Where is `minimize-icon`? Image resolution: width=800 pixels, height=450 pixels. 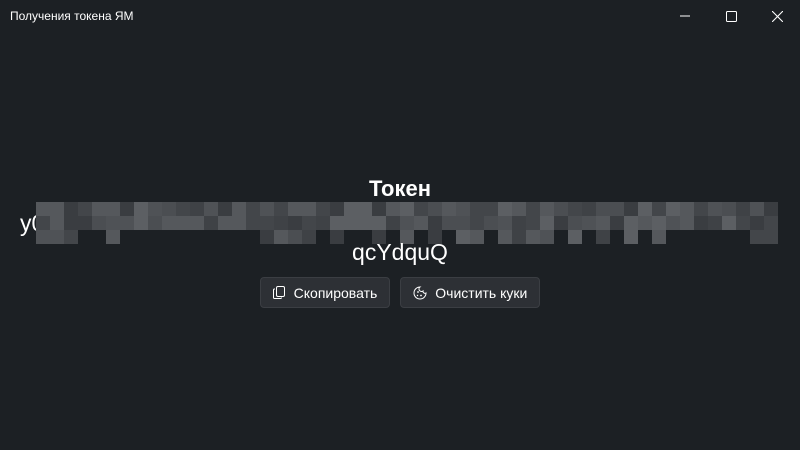 minimize-icon is located at coordinates (685, 16).